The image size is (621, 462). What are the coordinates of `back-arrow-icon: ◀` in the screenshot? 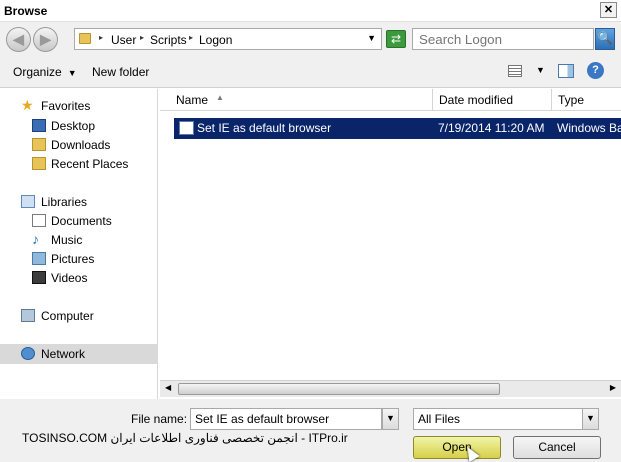 It's located at (18, 39).